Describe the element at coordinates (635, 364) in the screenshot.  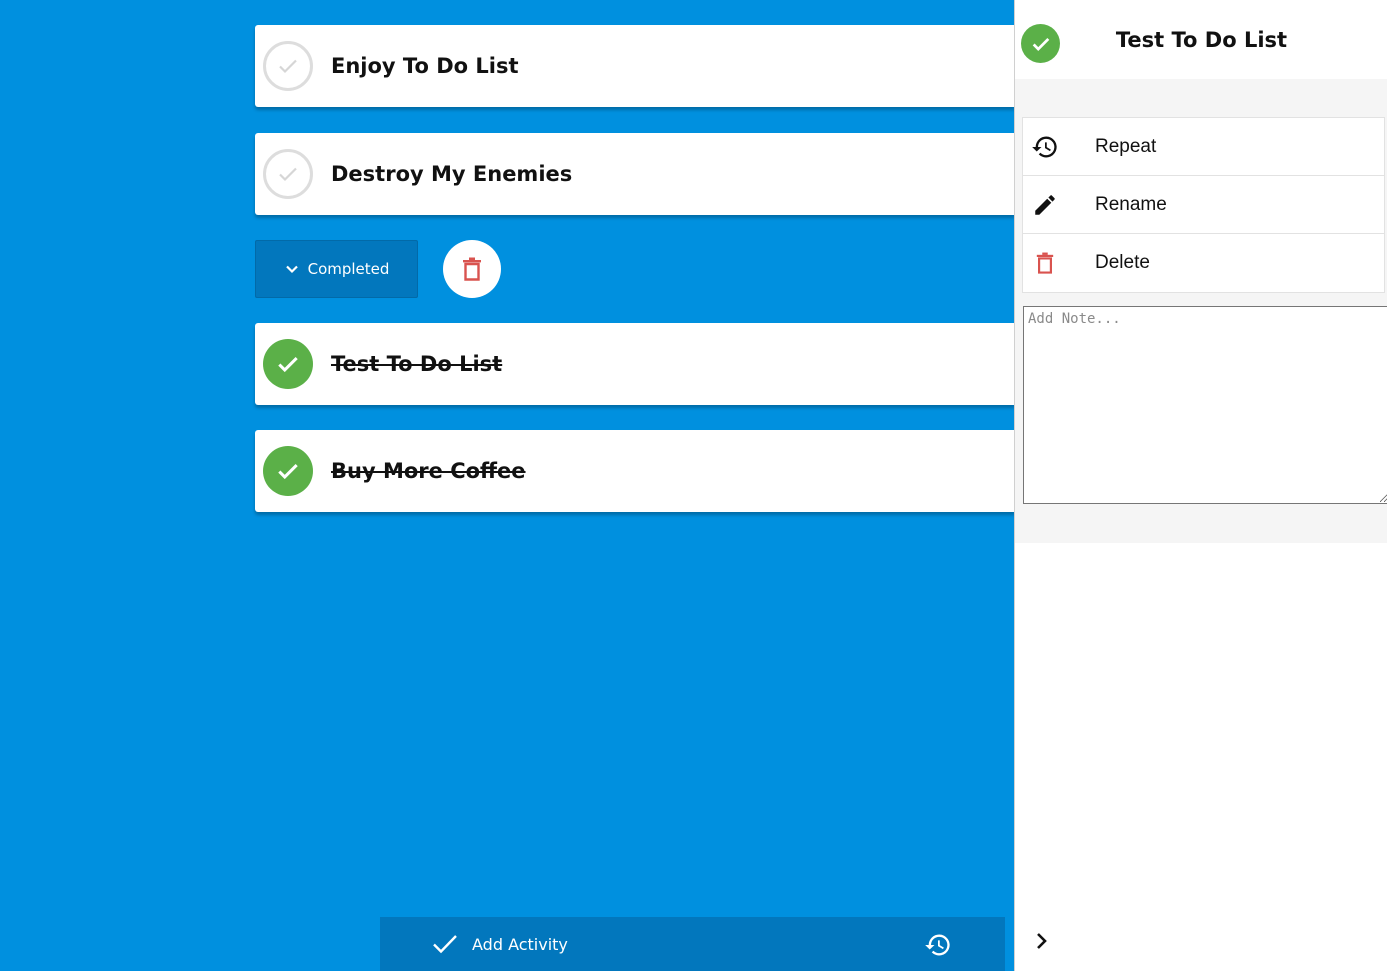
I see `task-item-completed: Test To Do List` at that location.